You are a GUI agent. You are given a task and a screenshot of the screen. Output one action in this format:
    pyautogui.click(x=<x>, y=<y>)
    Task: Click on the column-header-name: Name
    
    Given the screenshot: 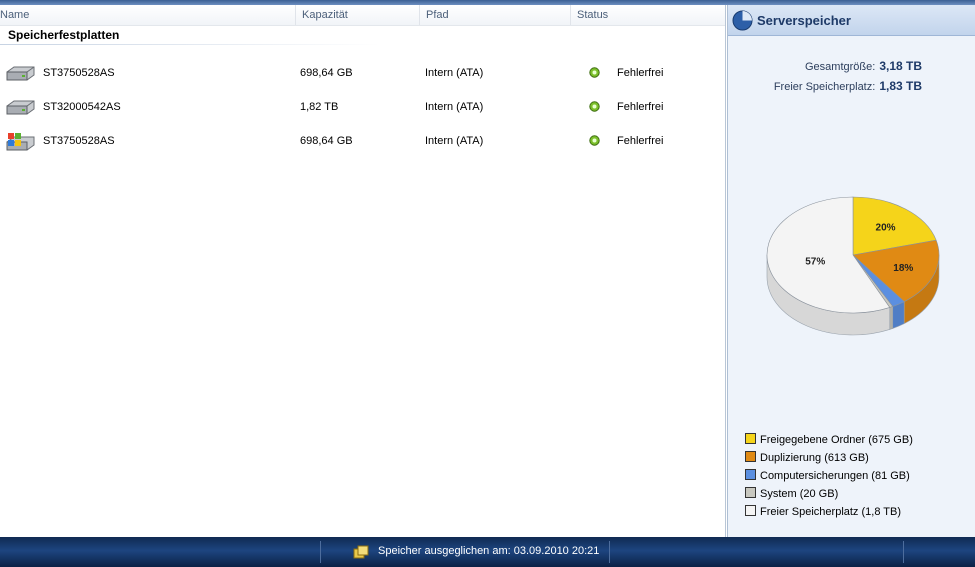 What is the action you would take?
    pyautogui.click(x=147, y=15)
    